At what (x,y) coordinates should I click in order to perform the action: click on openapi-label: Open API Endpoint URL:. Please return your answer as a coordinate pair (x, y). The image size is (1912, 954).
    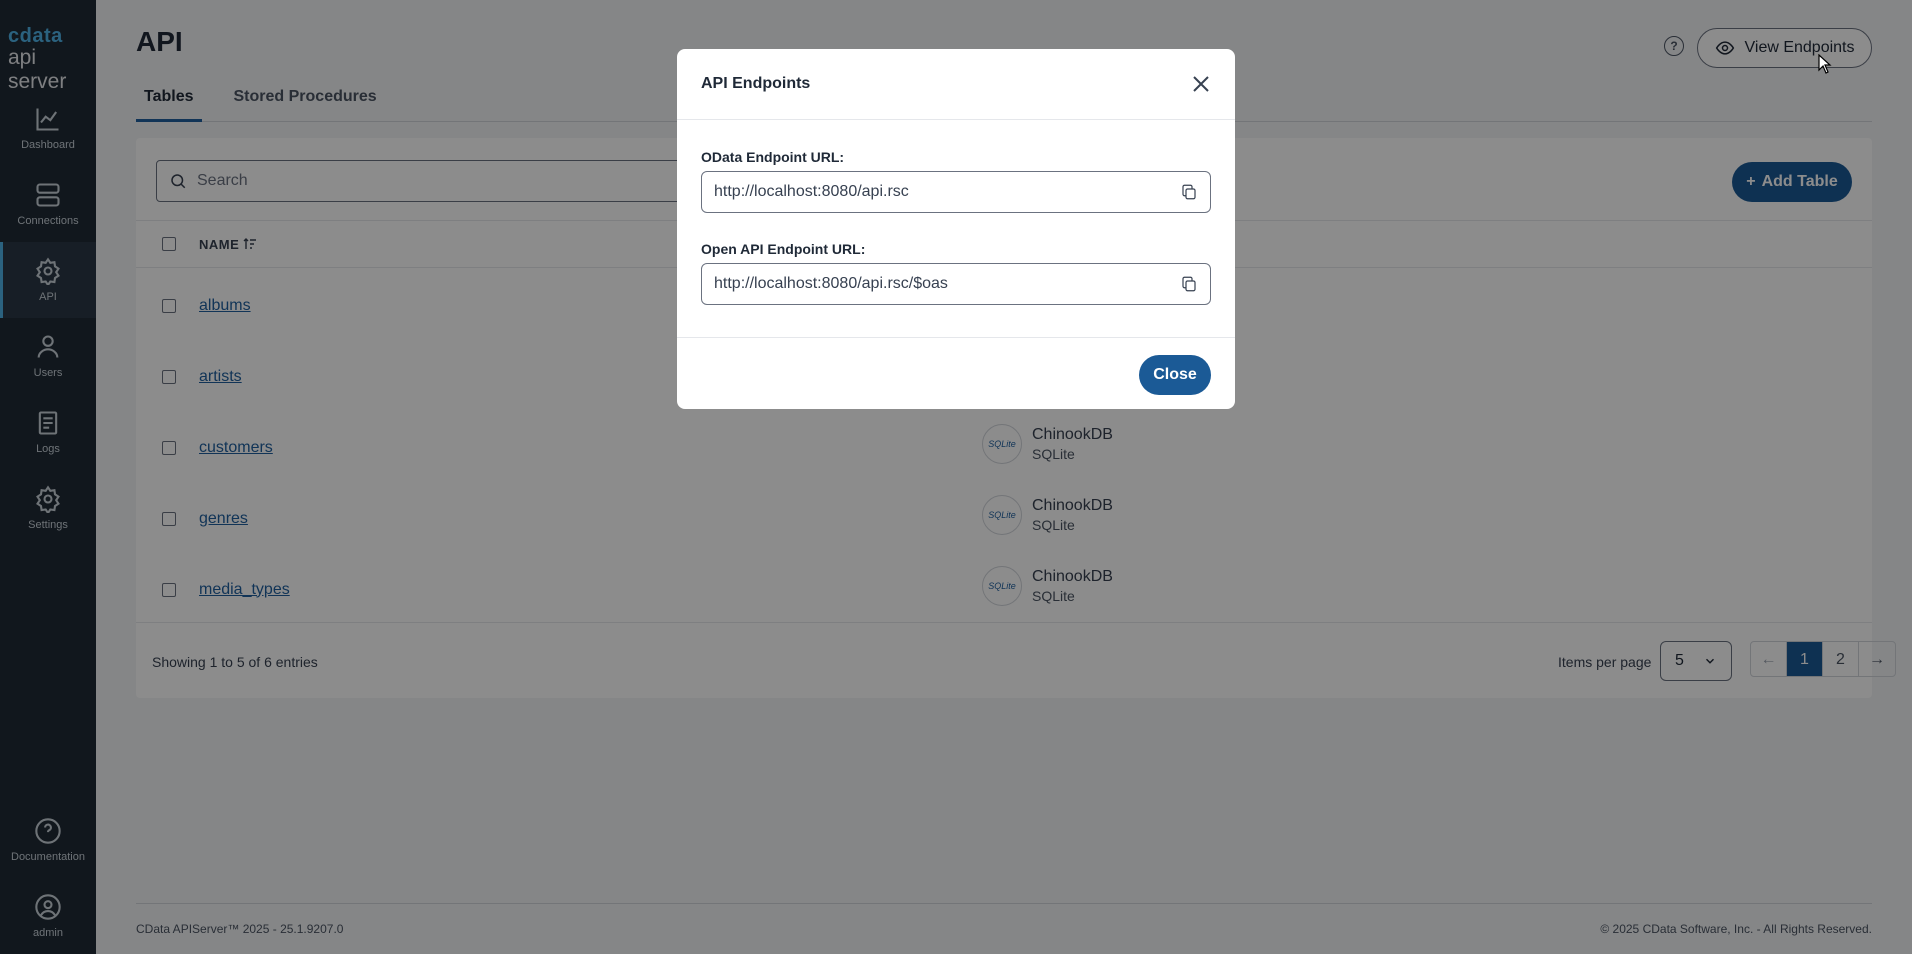
    Looking at the image, I should click on (783, 249).